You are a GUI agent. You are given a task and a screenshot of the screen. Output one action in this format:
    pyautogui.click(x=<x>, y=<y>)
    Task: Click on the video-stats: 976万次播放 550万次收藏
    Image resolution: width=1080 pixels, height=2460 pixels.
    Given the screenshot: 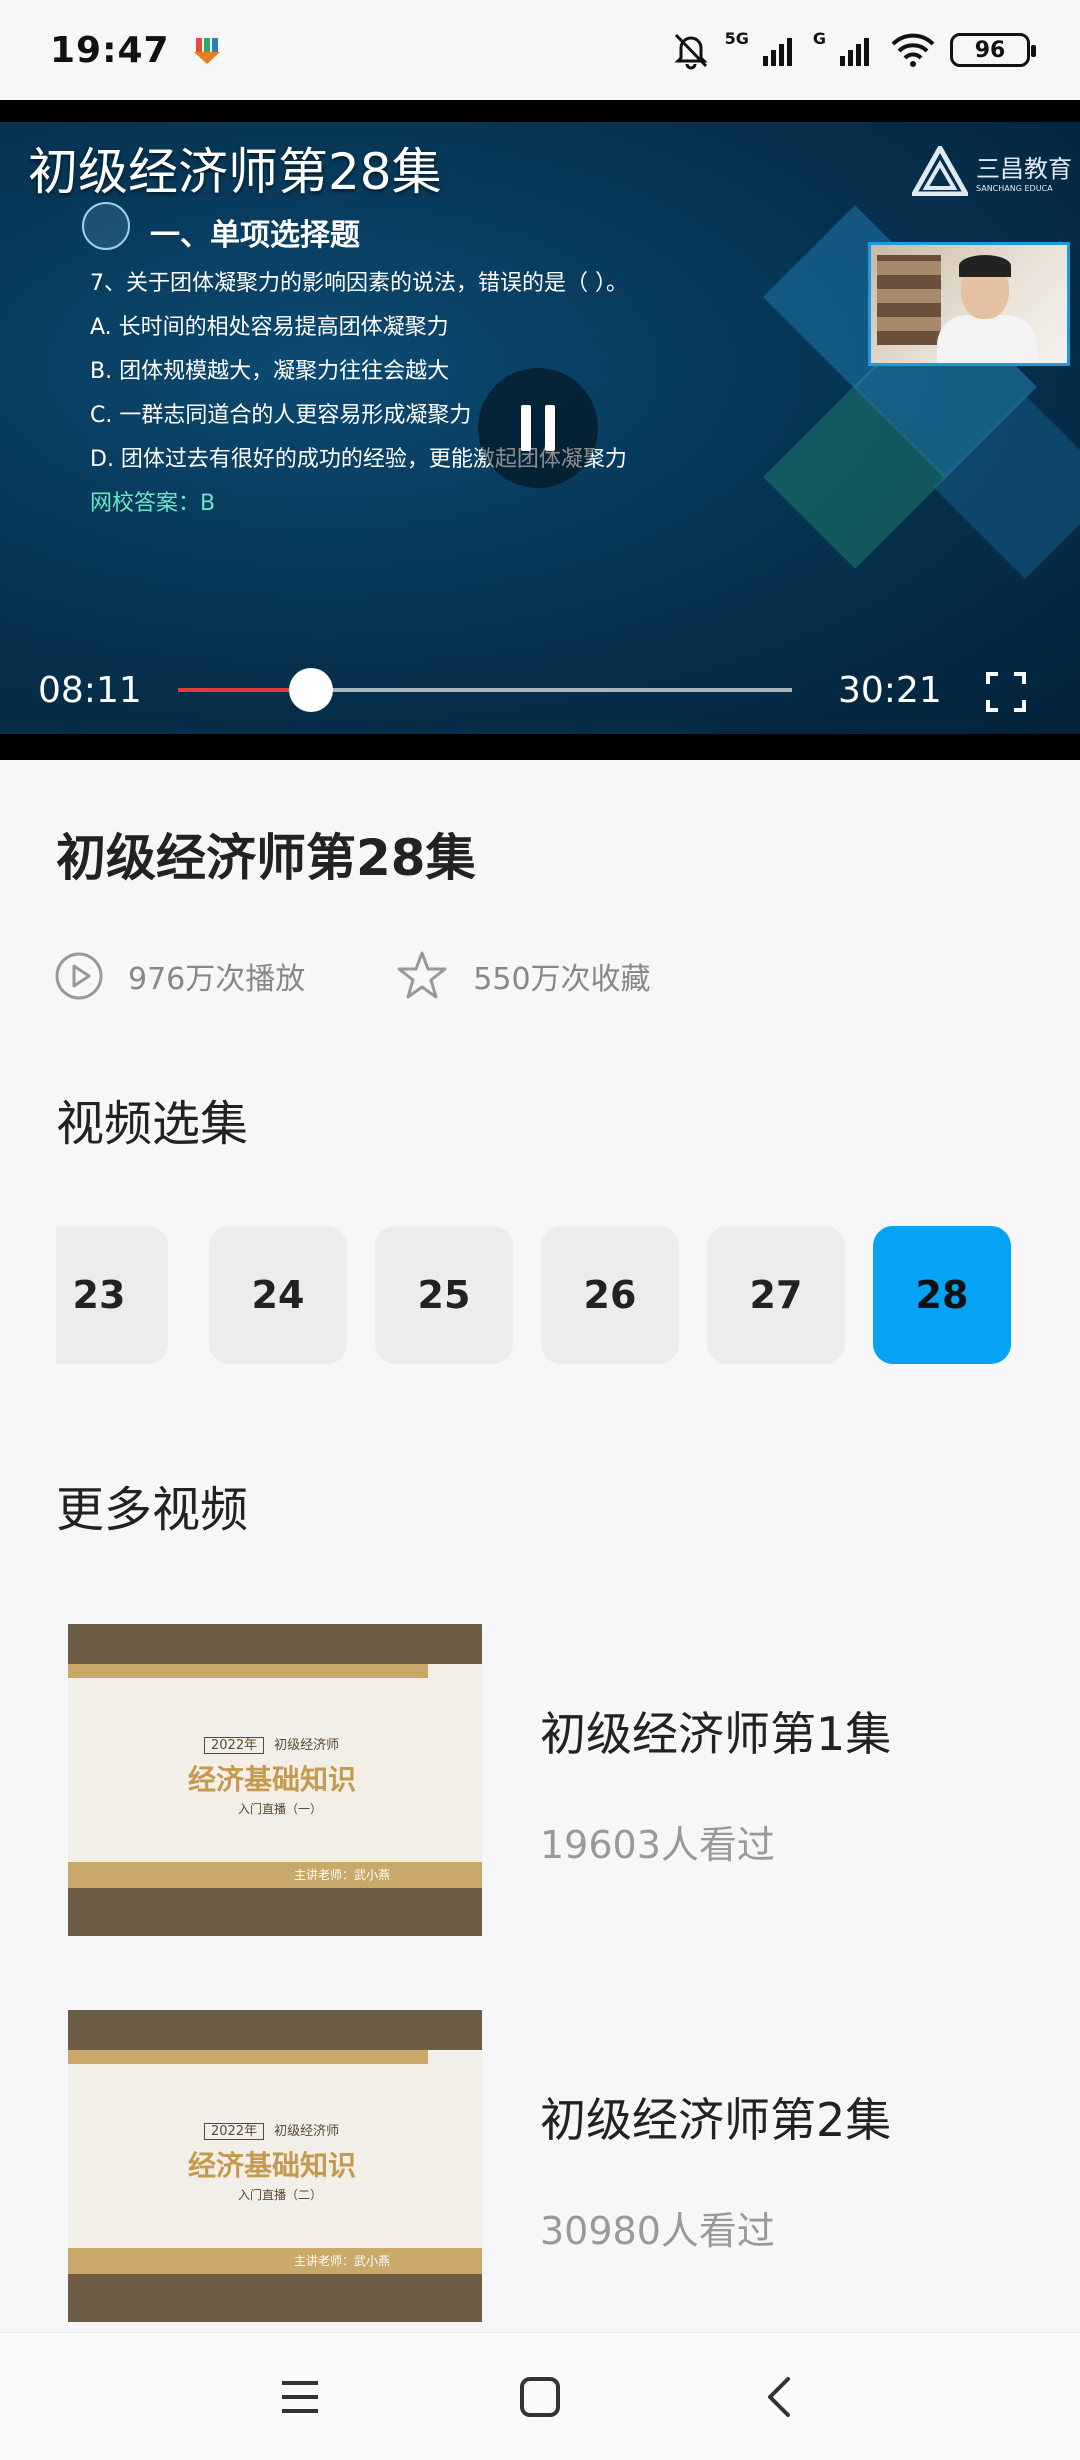 What is the action you would take?
    pyautogui.click(x=397, y=976)
    